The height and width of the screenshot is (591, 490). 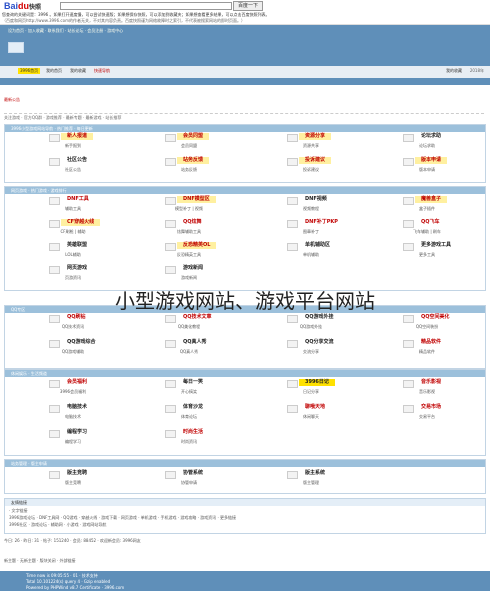 I want to click on board-title: 会员同盟, so click(x=193, y=136).